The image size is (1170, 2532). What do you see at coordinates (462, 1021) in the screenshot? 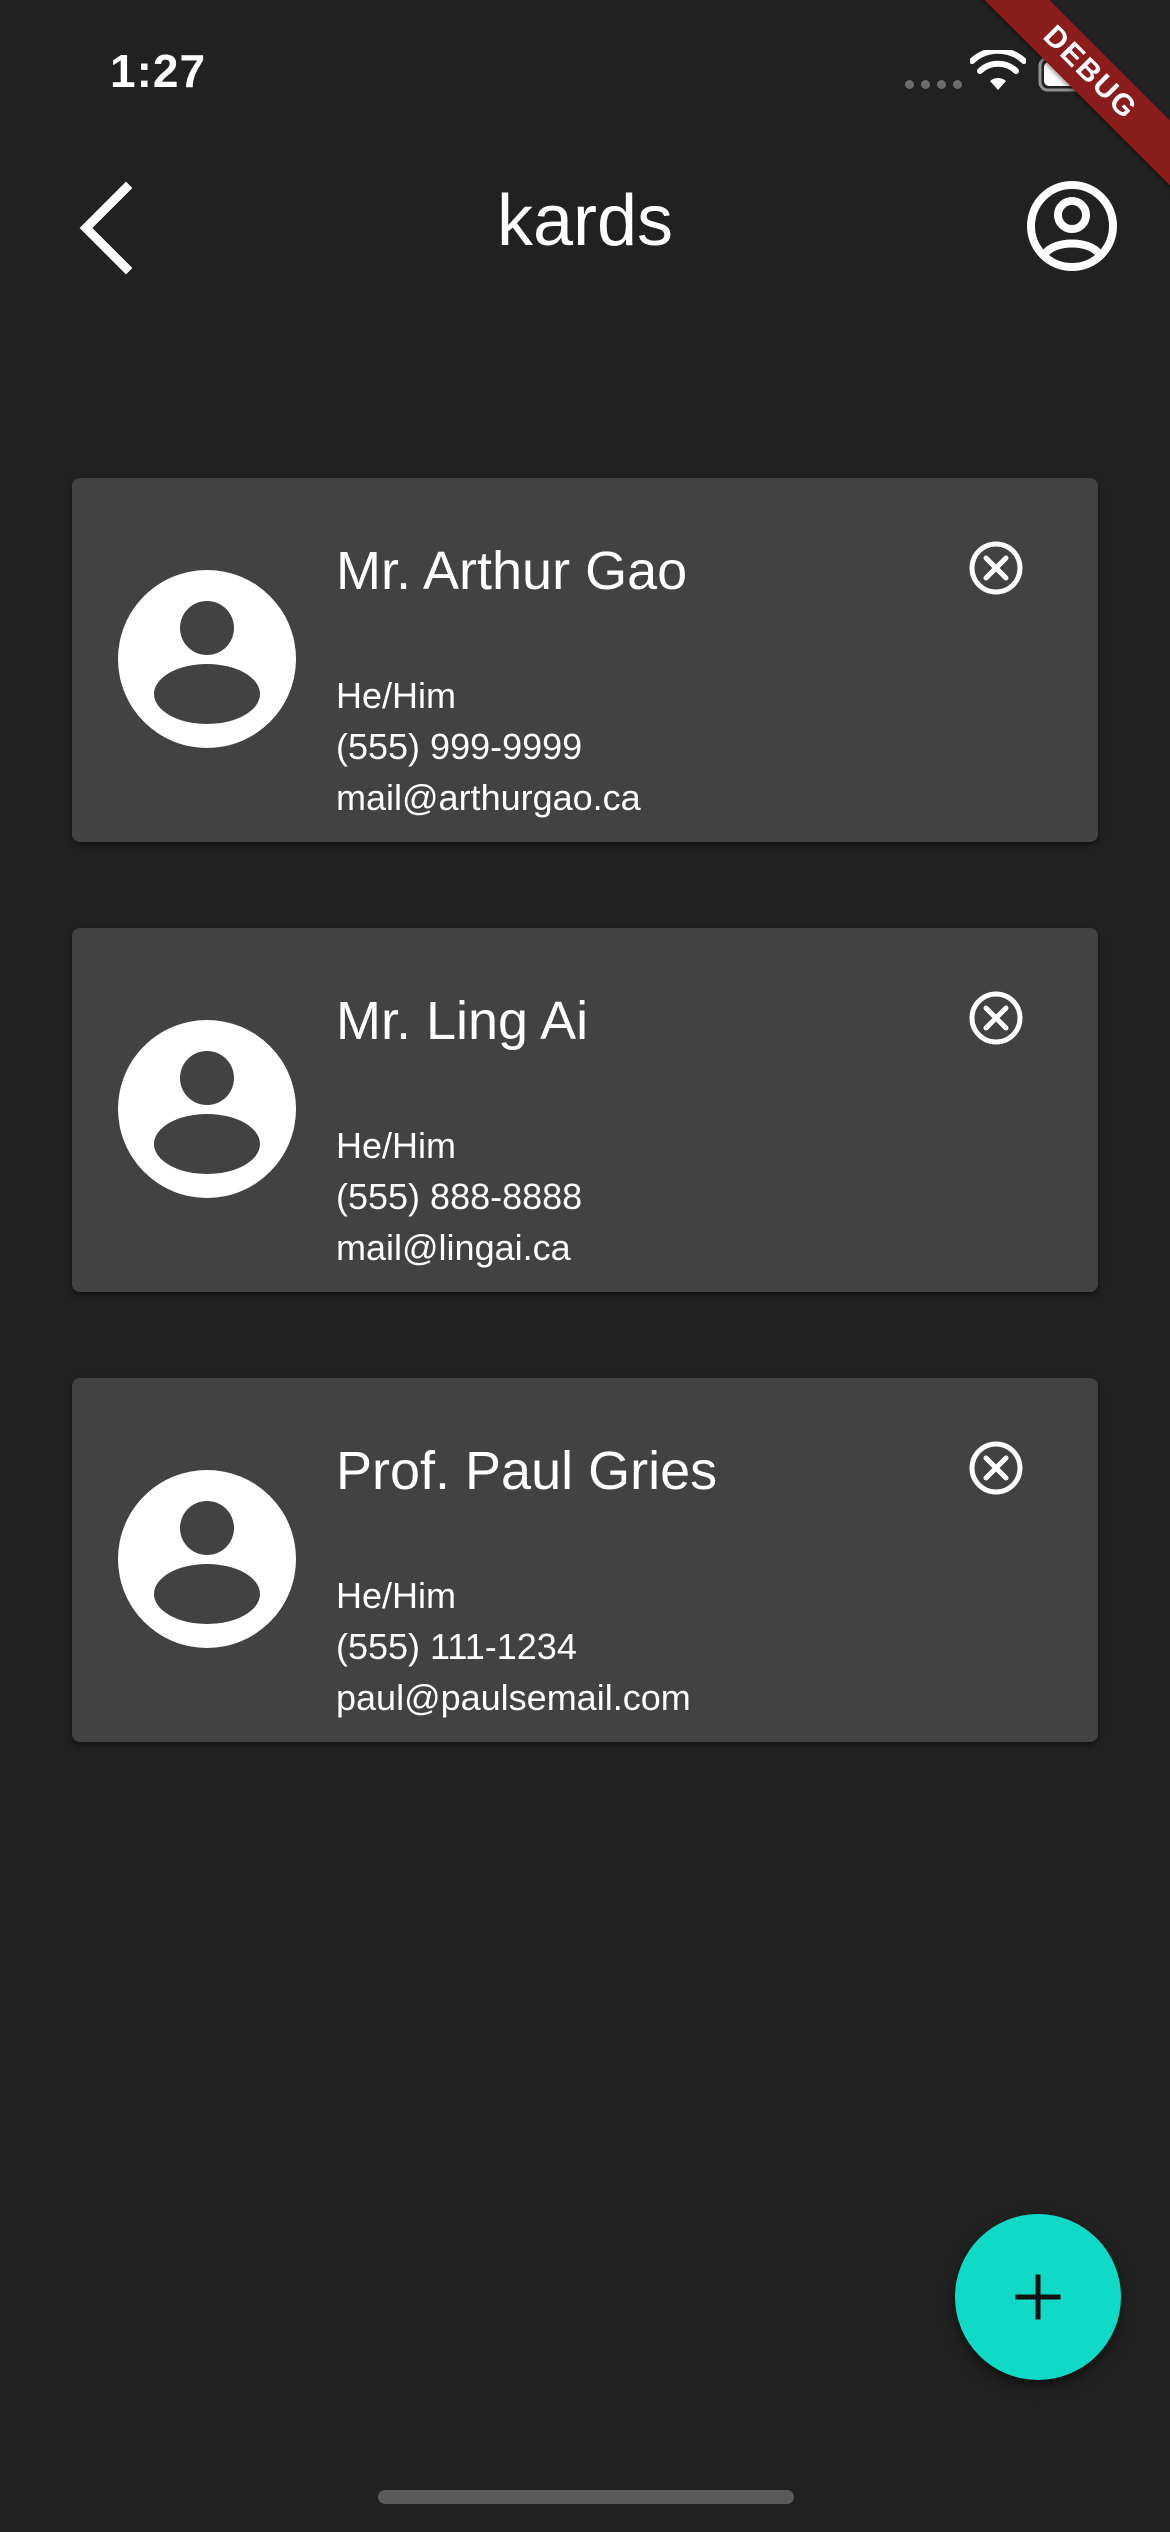
I see `contact-name: Mr. Ling Ai` at bounding box center [462, 1021].